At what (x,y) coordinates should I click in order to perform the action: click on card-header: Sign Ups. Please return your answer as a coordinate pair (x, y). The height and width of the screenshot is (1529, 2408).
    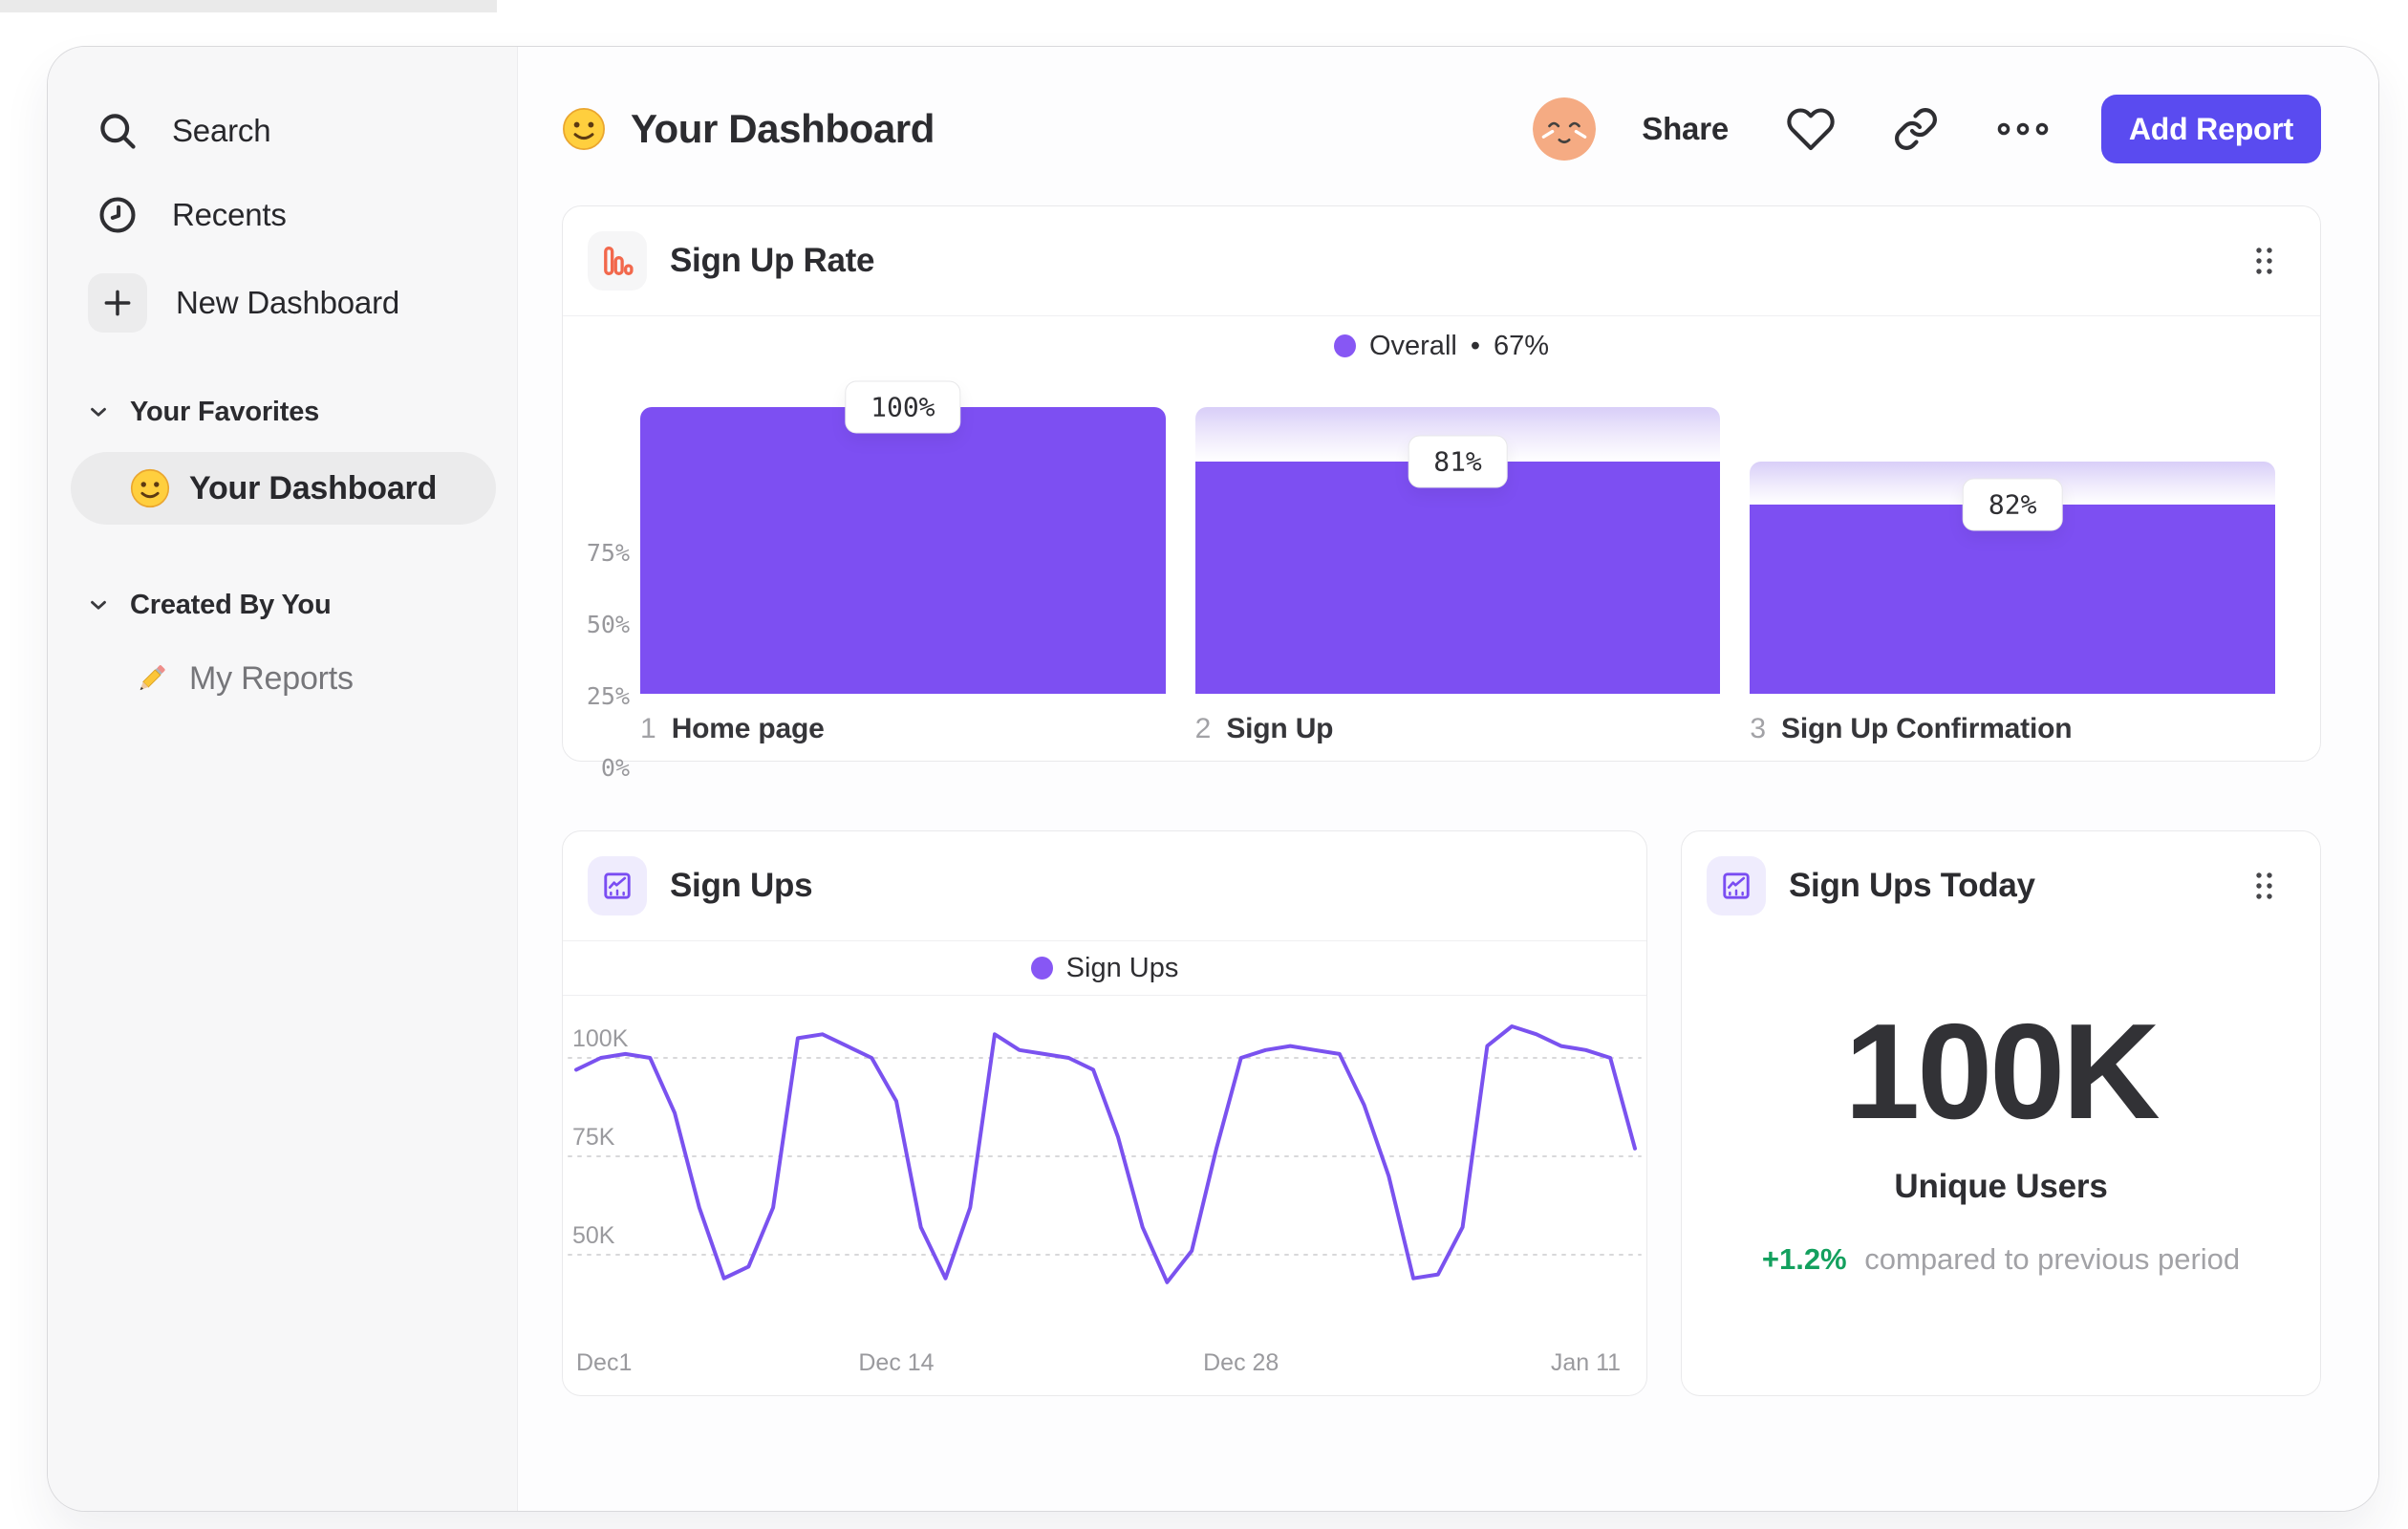
    Looking at the image, I should click on (1105, 886).